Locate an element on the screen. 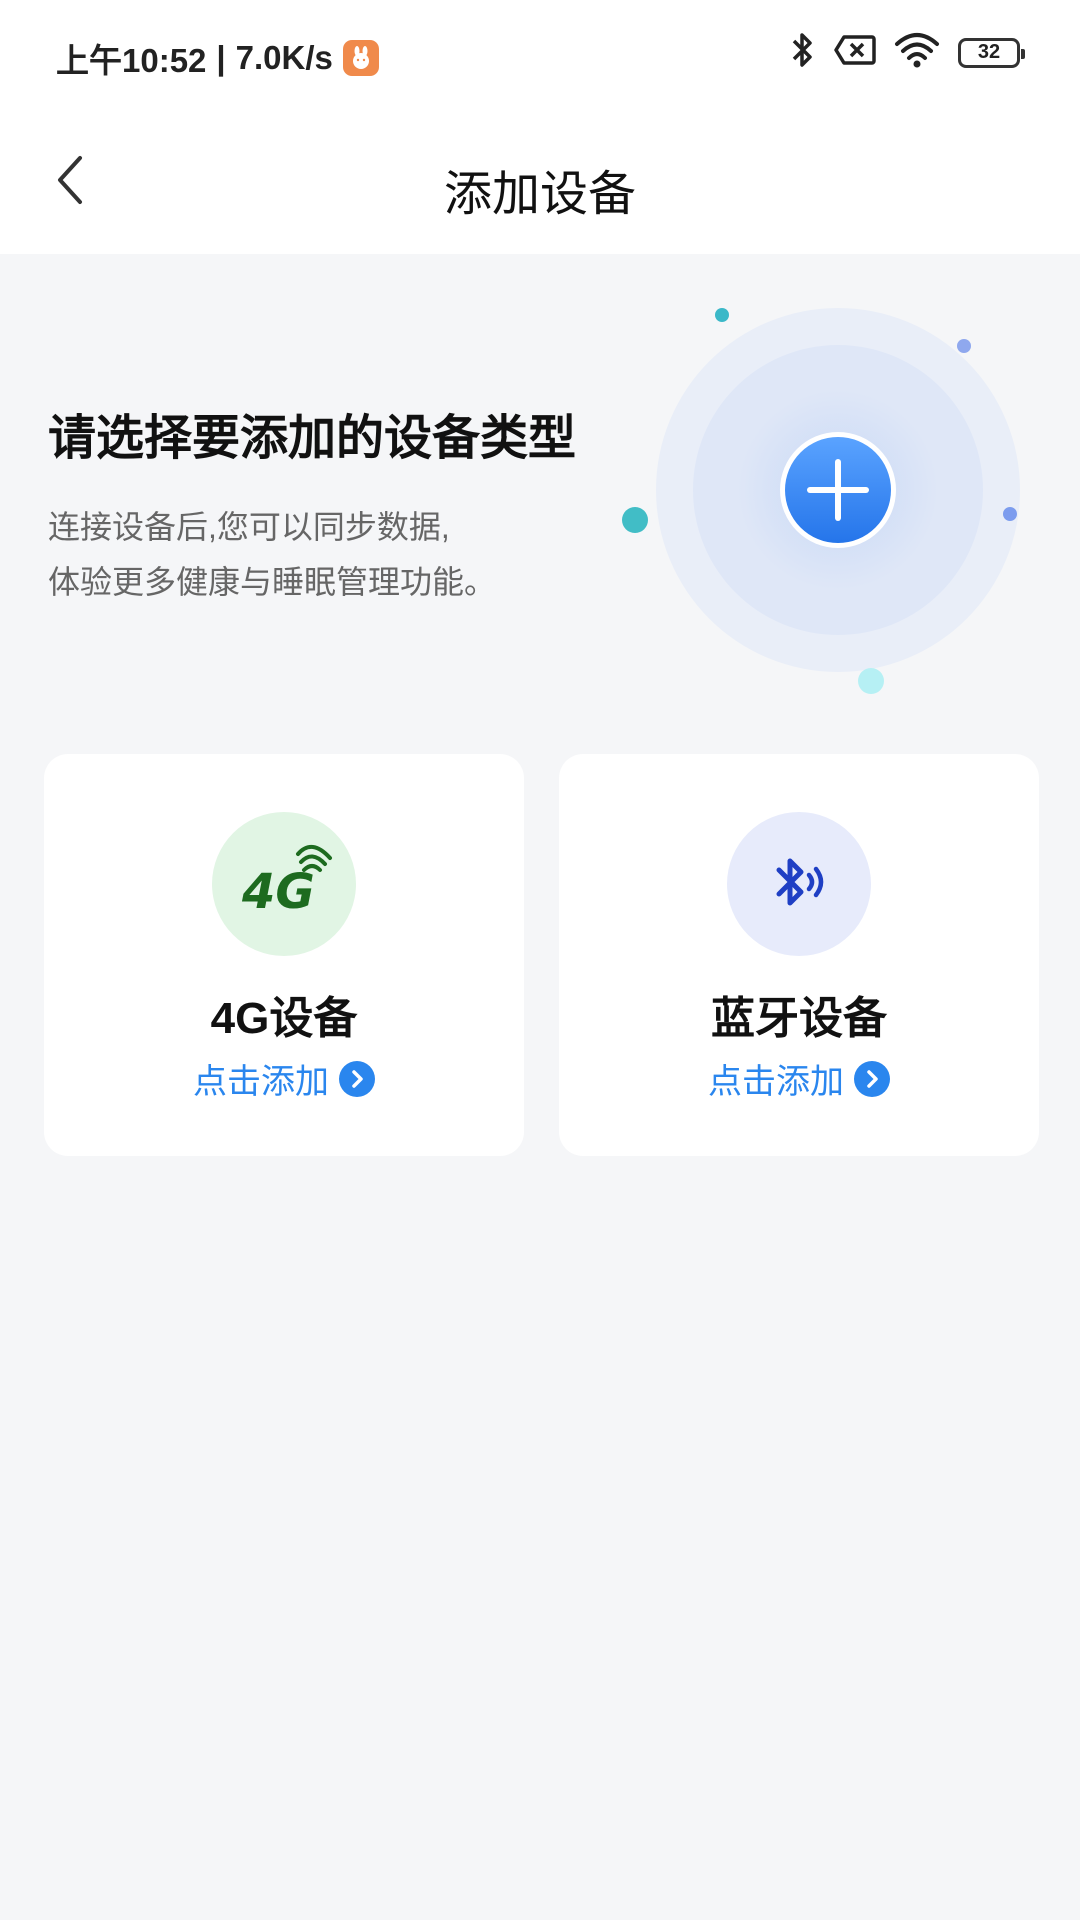 Image resolution: width=1080 pixels, height=1920 pixels. add-4g-device-link: 点击添加 is located at coordinates (284, 1078).